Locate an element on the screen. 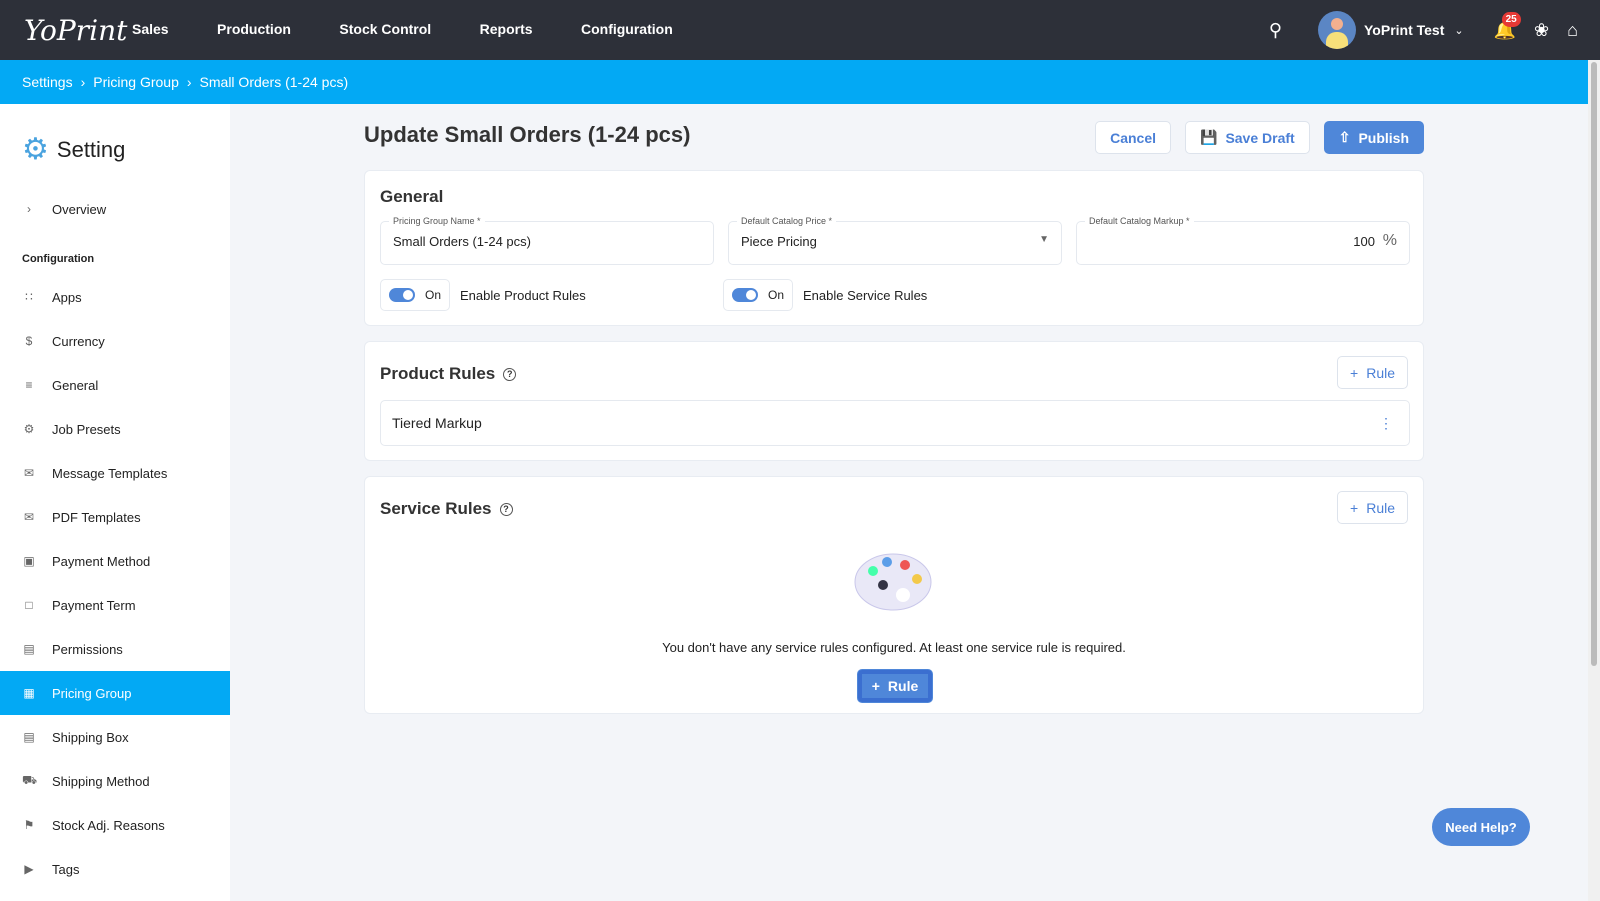  sidebar-item-label: Stock Adj. Reasons is located at coordinates (108, 825).